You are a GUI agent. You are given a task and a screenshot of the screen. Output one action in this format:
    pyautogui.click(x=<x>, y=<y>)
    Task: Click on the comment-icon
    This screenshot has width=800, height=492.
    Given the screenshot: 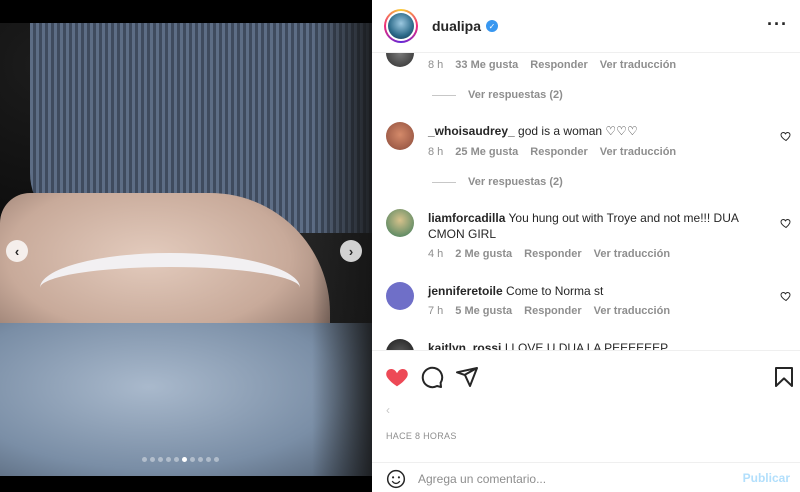 What is the action you would take?
    pyautogui.click(x=432, y=377)
    